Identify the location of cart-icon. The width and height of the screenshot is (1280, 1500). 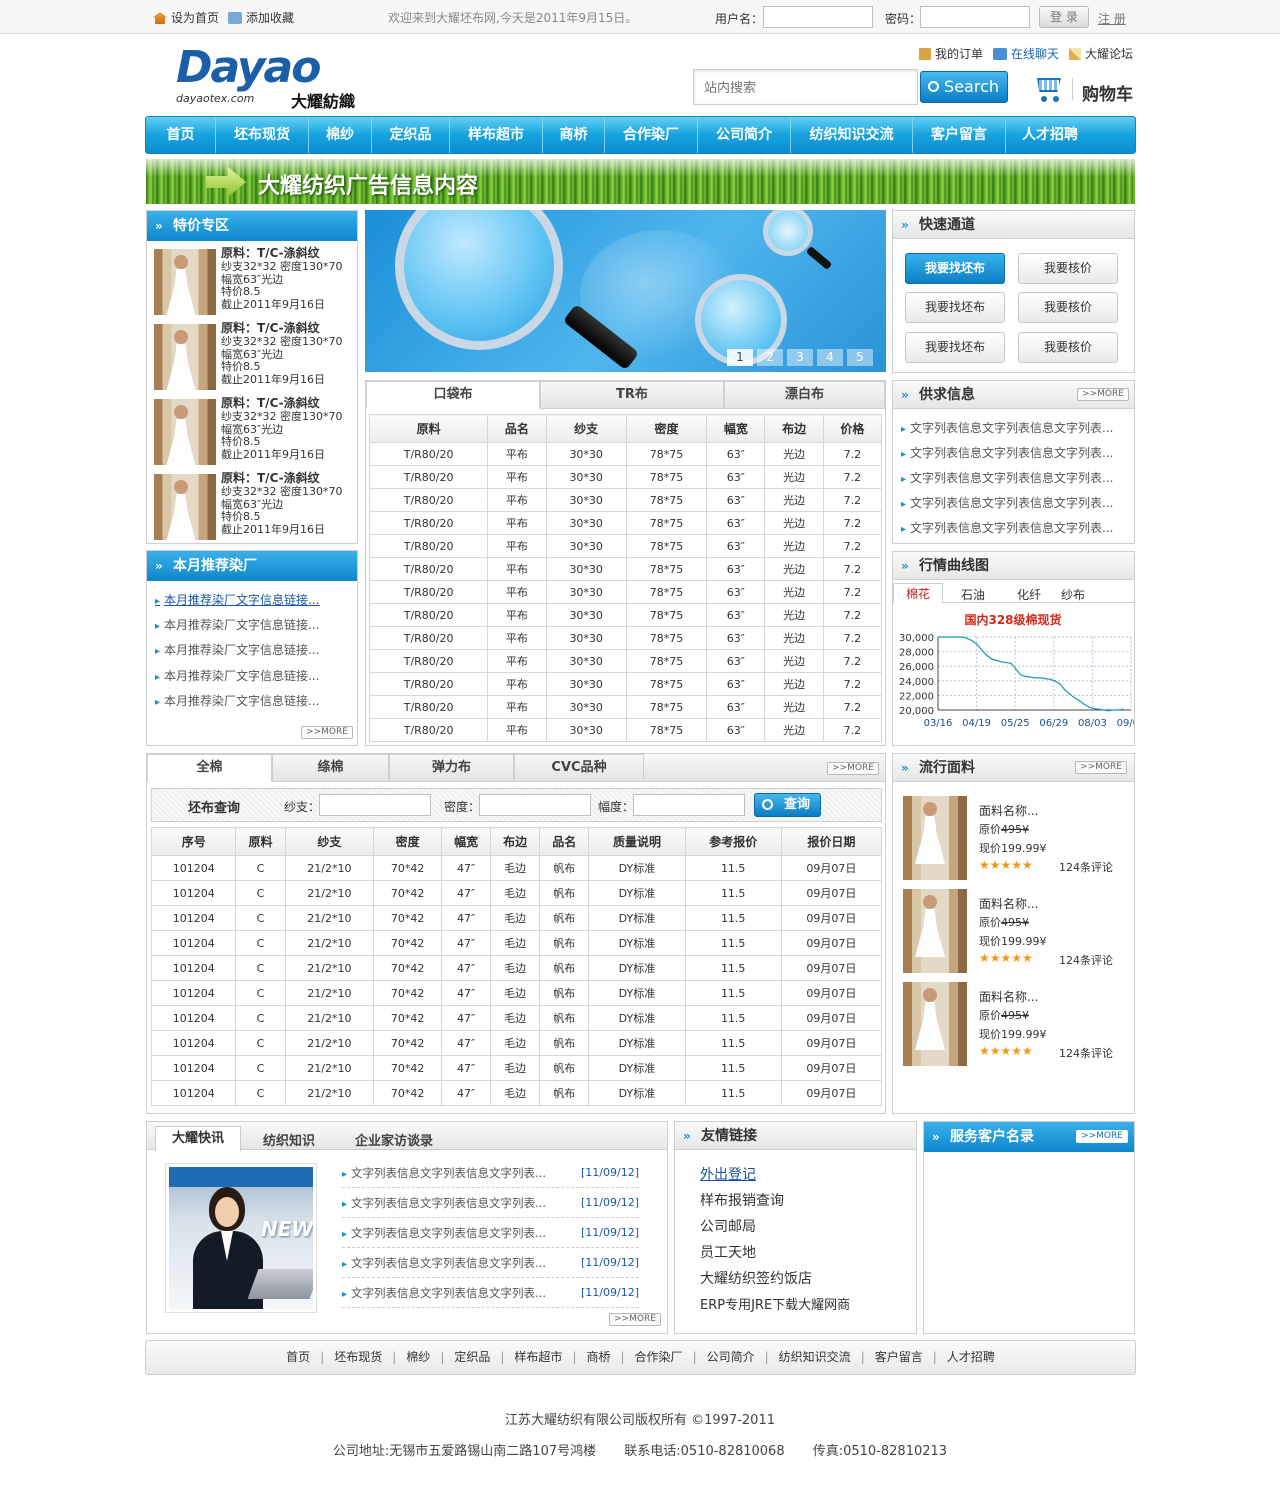
(1050, 89).